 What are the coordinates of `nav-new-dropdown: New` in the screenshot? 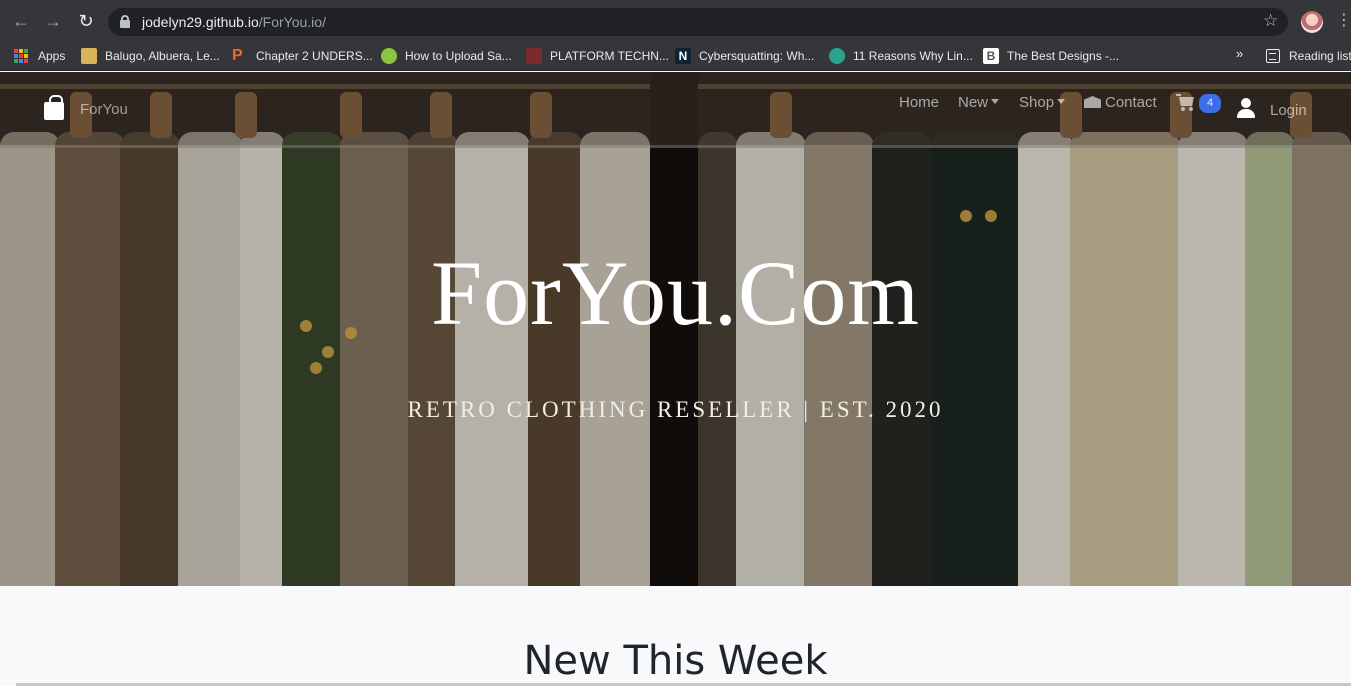 It's located at (979, 102).